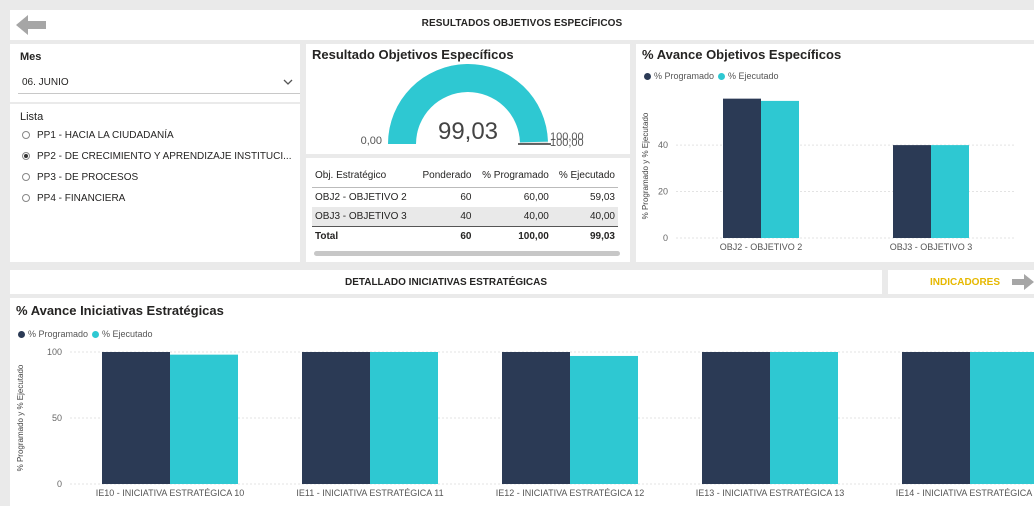 The width and height of the screenshot is (1034, 506). What do you see at coordinates (31, 57) in the screenshot?
I see `mes-label: Mes` at bounding box center [31, 57].